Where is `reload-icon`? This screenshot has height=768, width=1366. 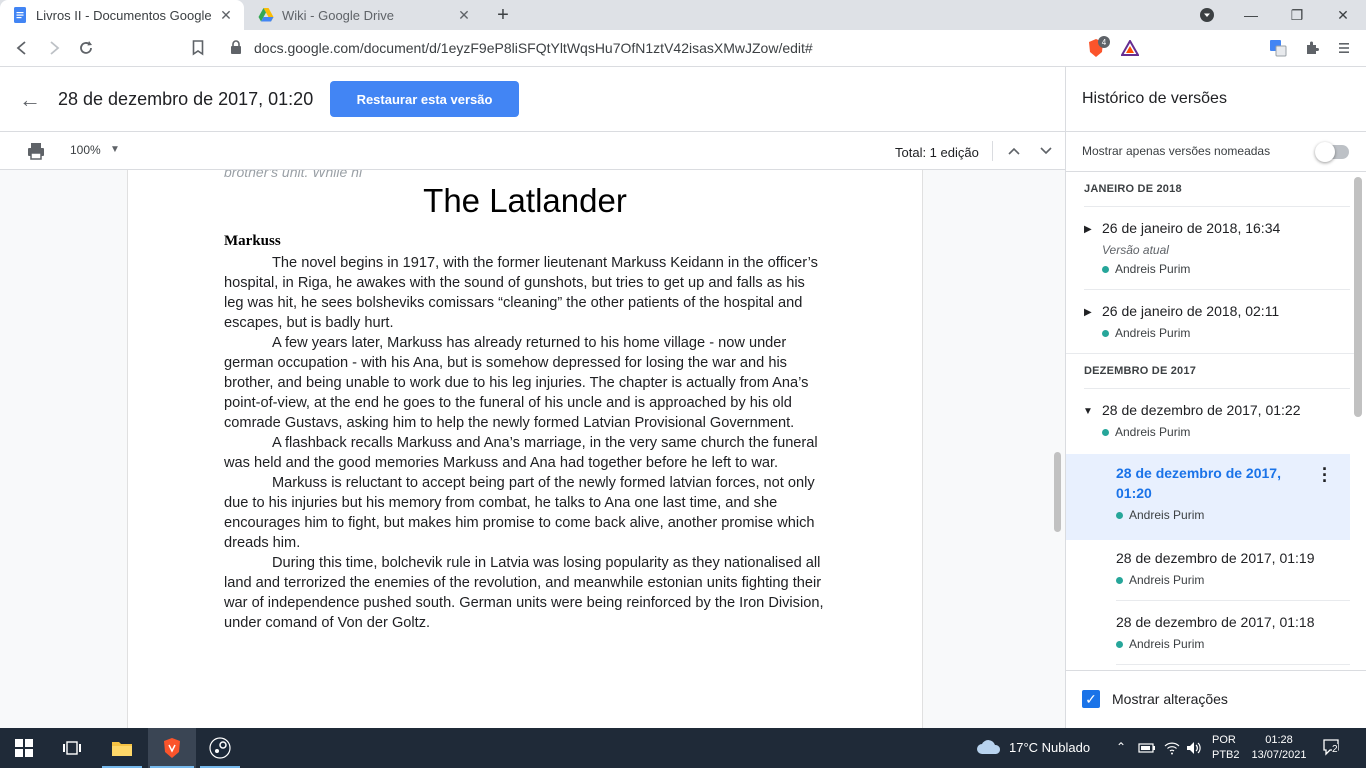 reload-icon is located at coordinates (86, 48).